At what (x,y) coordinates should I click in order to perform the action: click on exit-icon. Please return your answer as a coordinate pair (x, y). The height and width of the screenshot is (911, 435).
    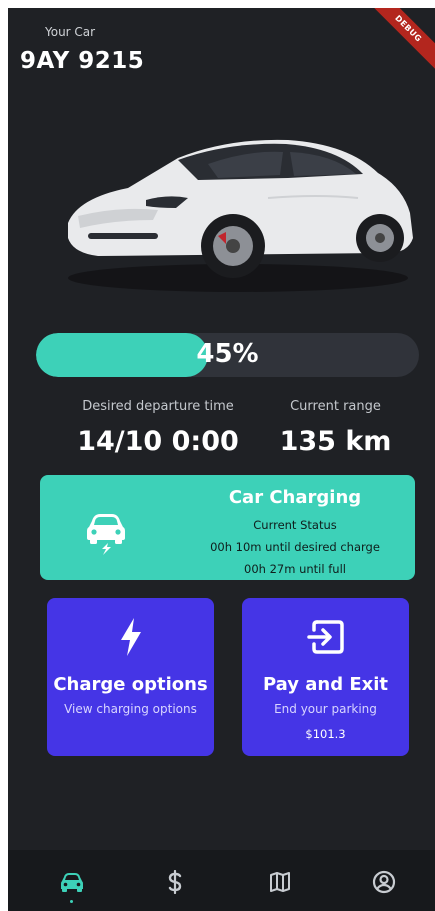
    Looking at the image, I should click on (325, 637).